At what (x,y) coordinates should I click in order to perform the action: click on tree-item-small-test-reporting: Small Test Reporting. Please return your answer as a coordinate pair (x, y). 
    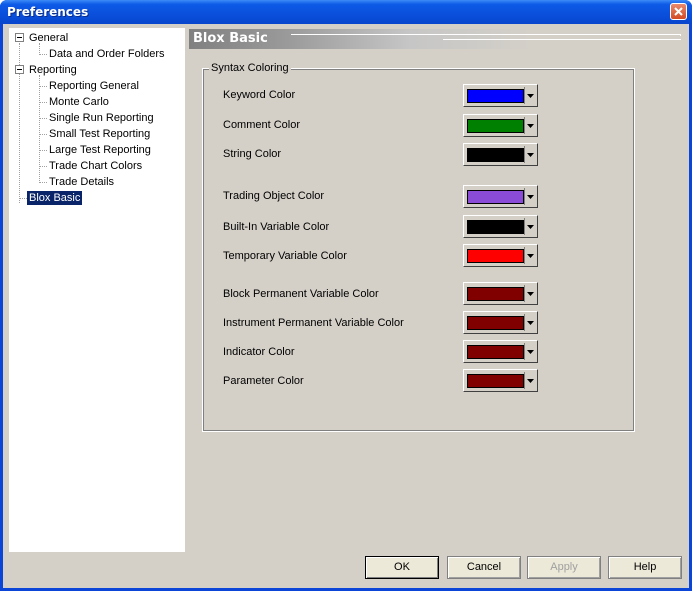
    Looking at the image, I should click on (99, 134).